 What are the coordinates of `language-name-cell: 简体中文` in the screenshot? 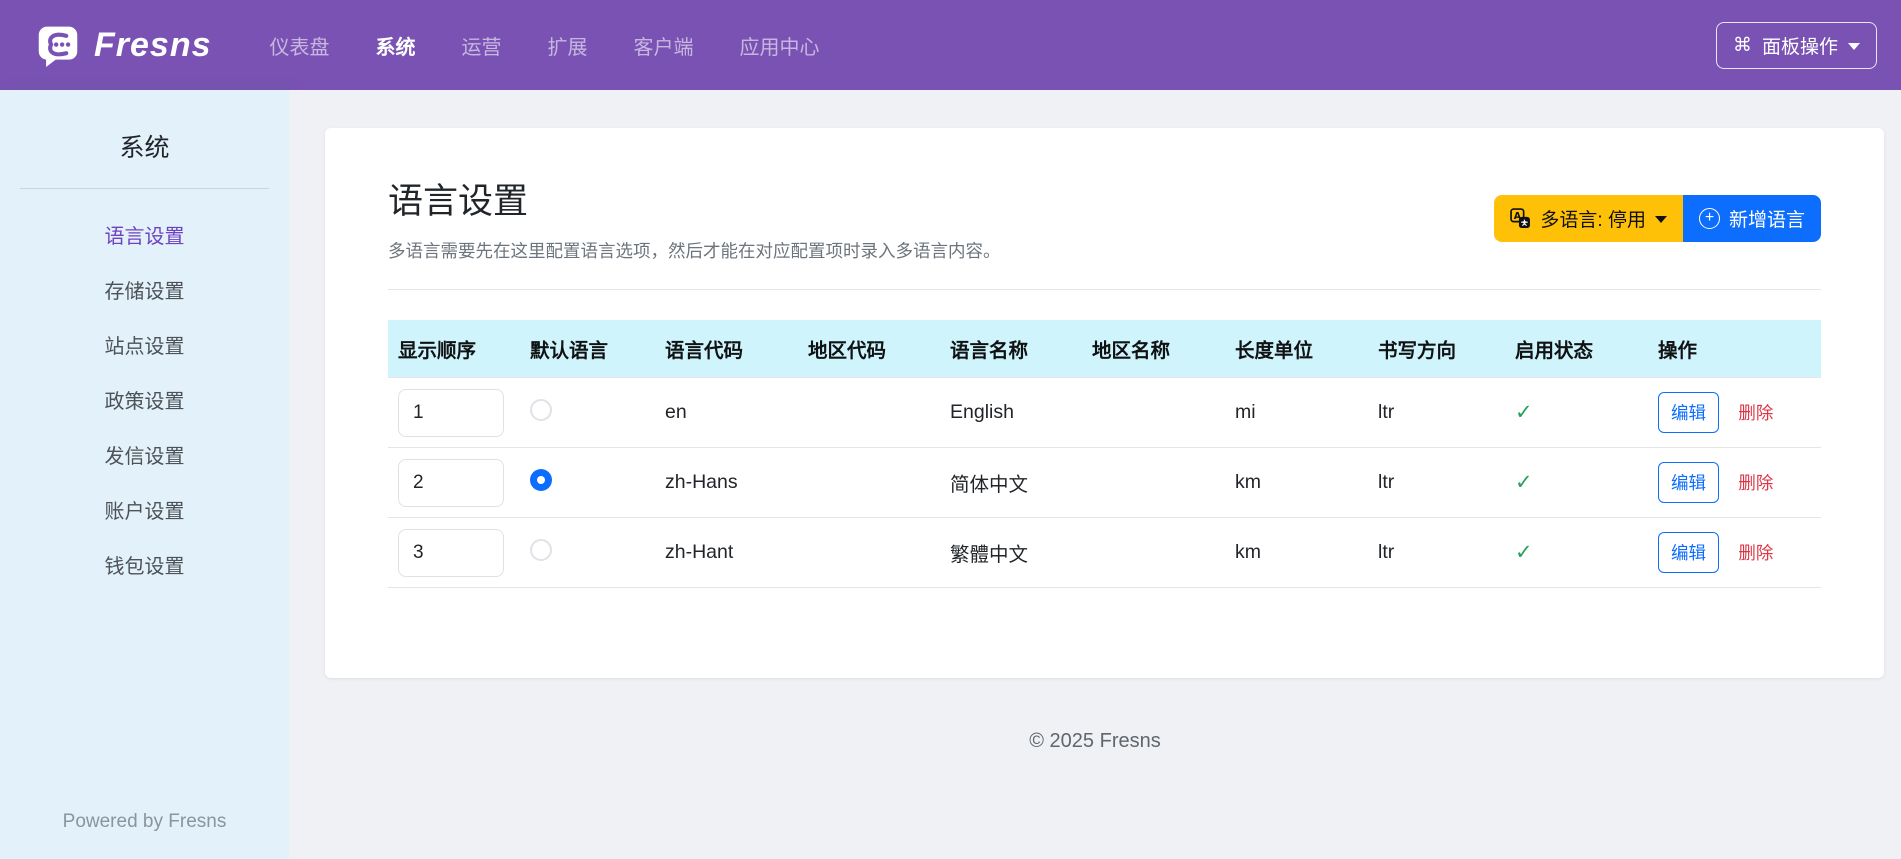 It's located at (1011, 482).